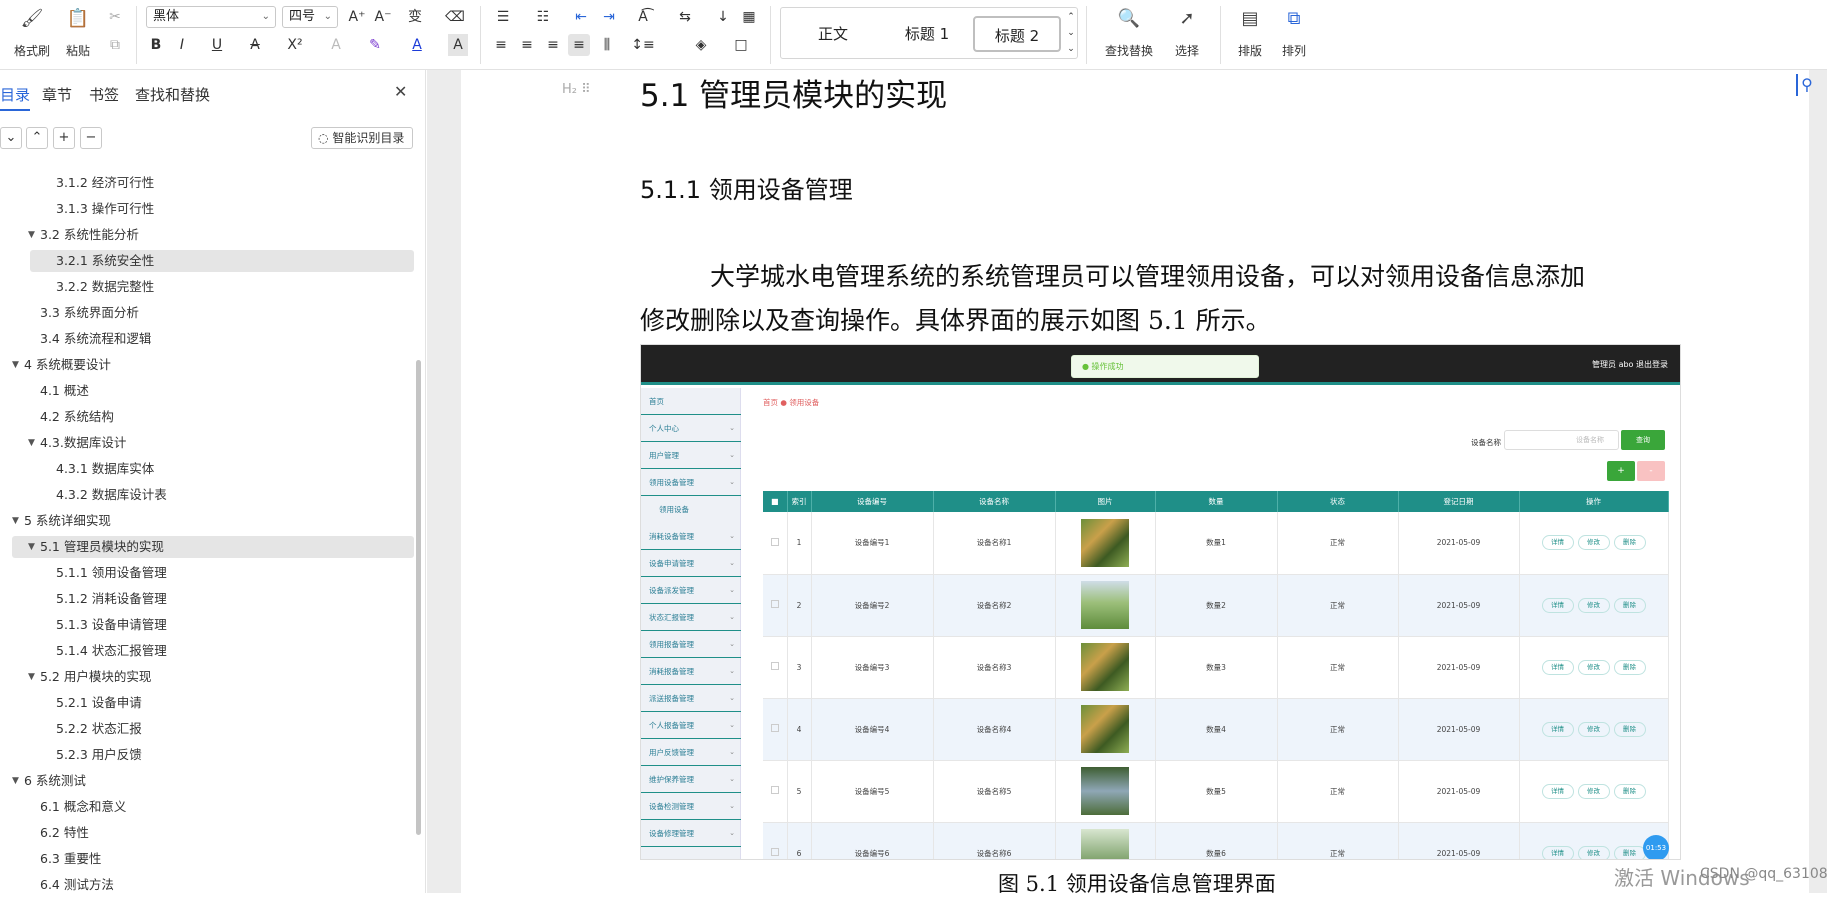 The image size is (1827, 898). Describe the element at coordinates (78, 32) in the screenshot. I see `paste-button: 📋 粘贴` at that location.